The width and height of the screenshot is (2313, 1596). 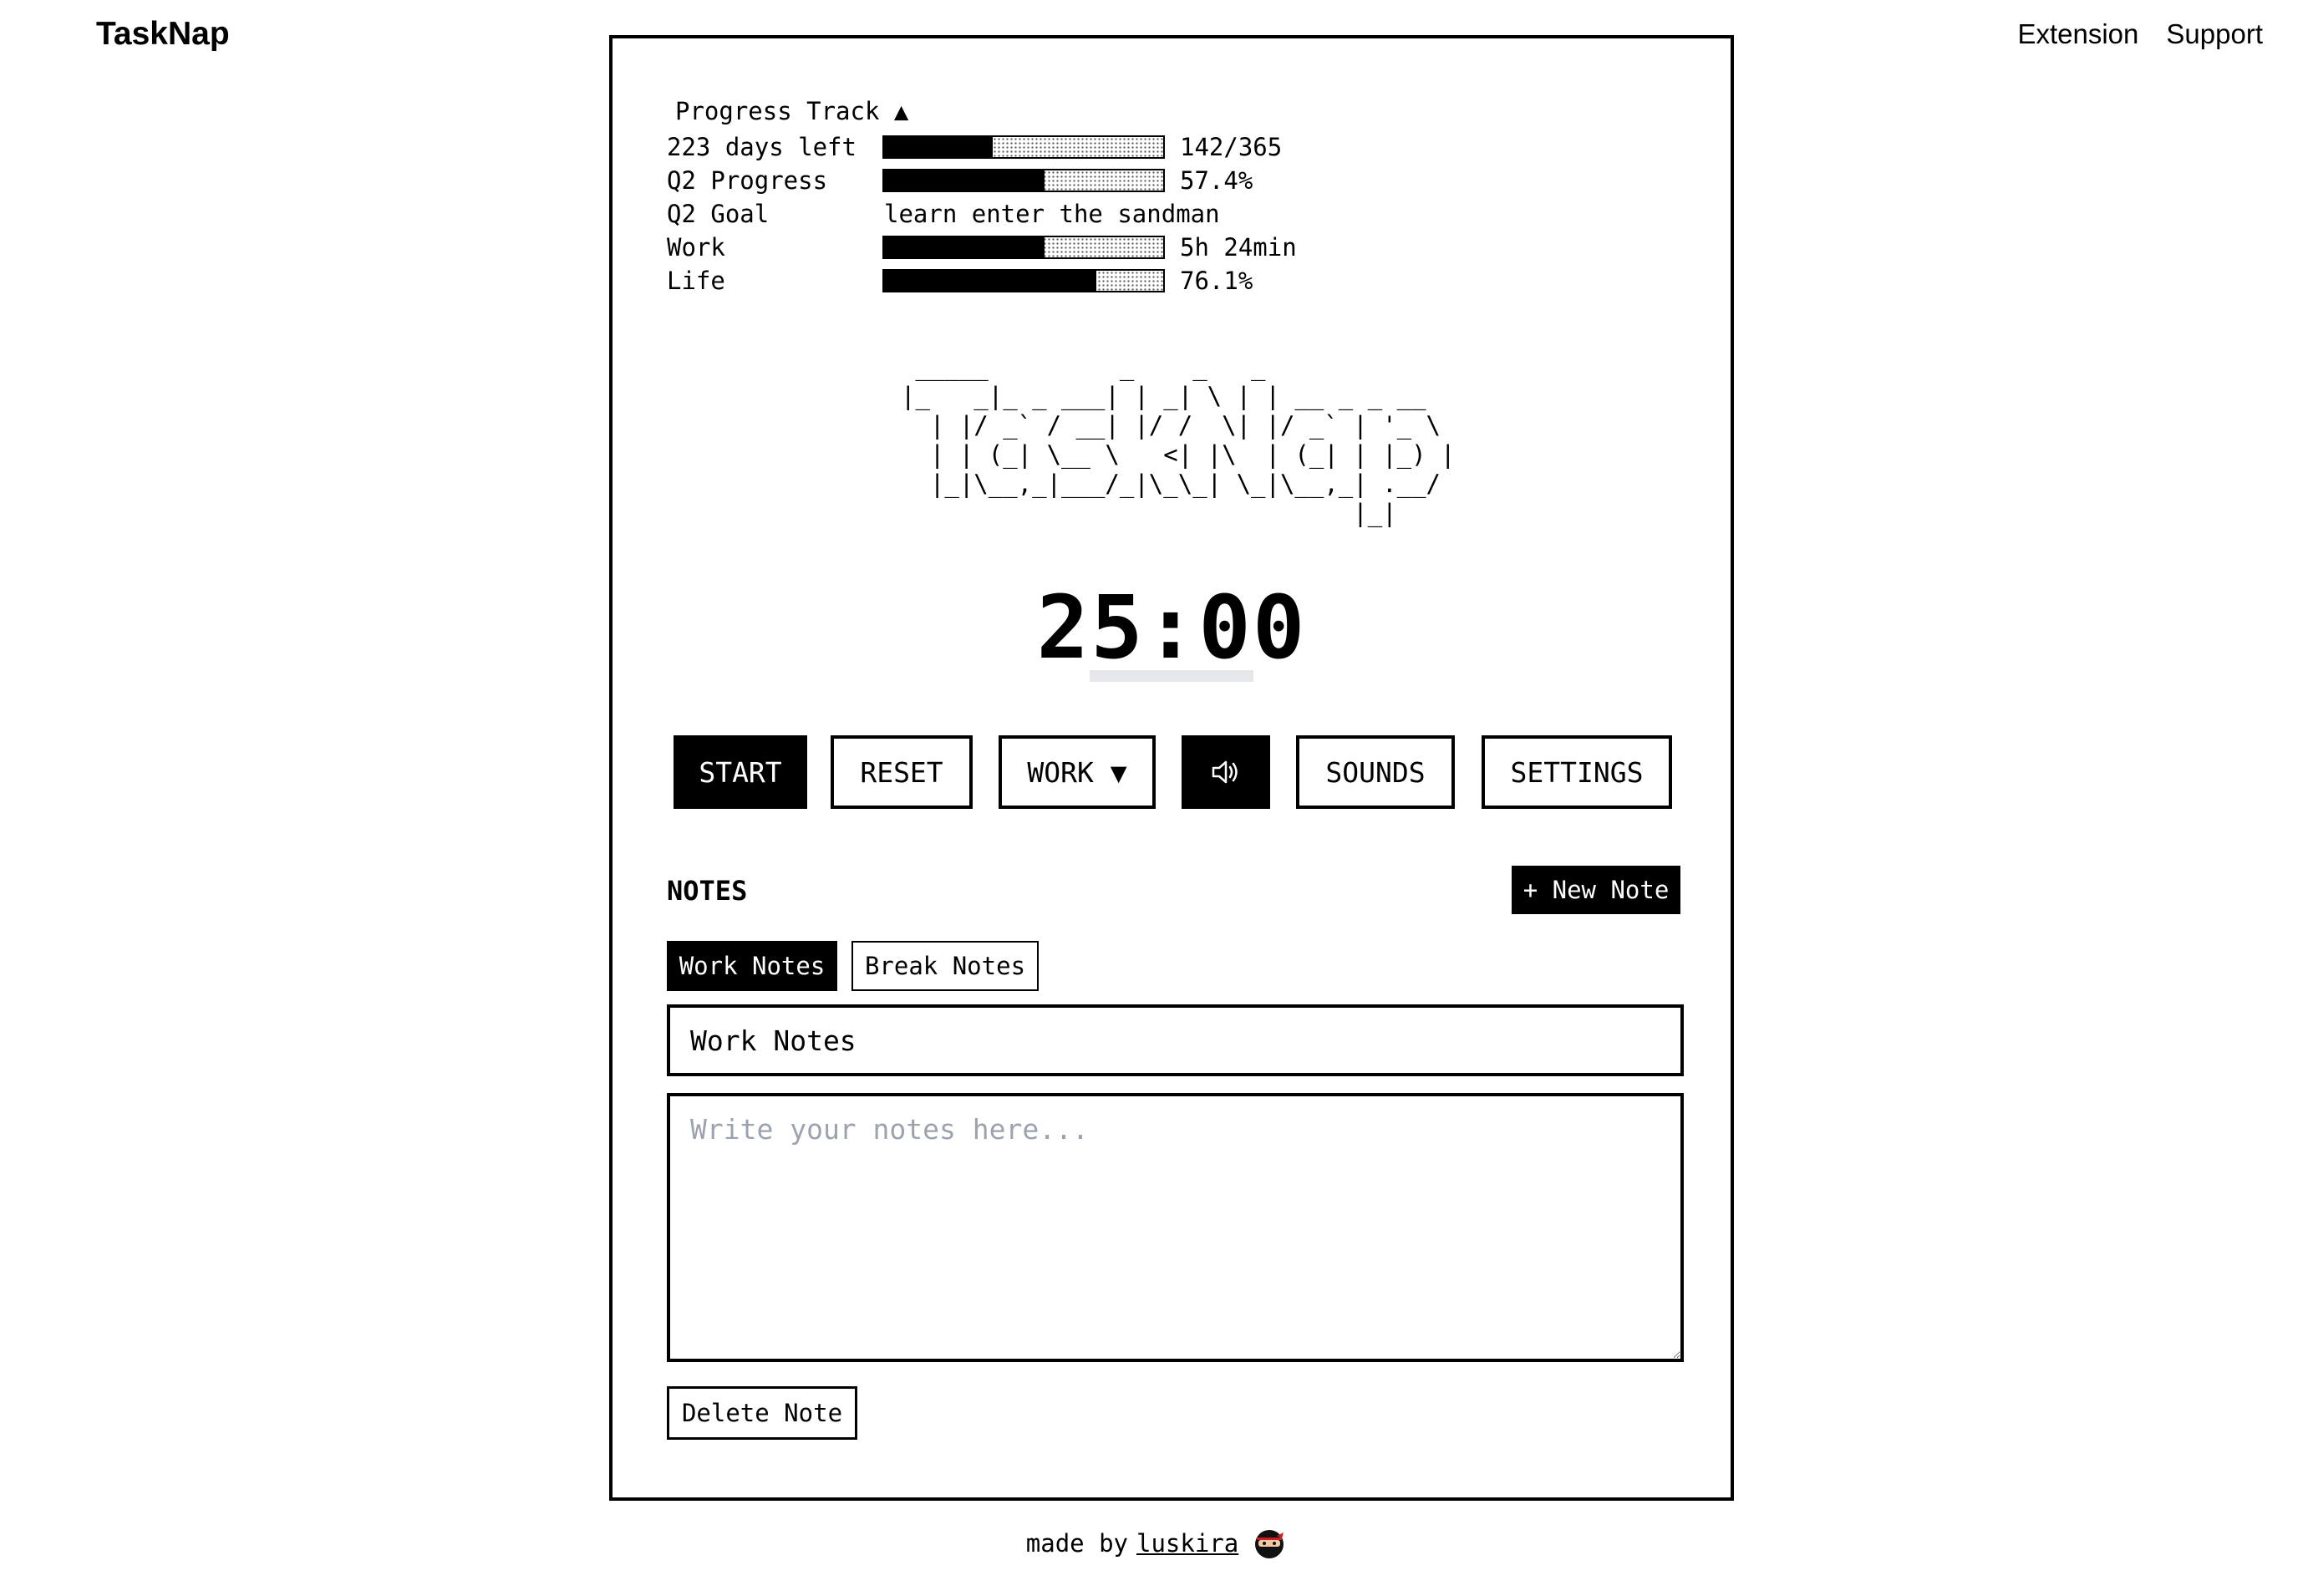 I want to click on start-button: START, so click(x=740, y=772).